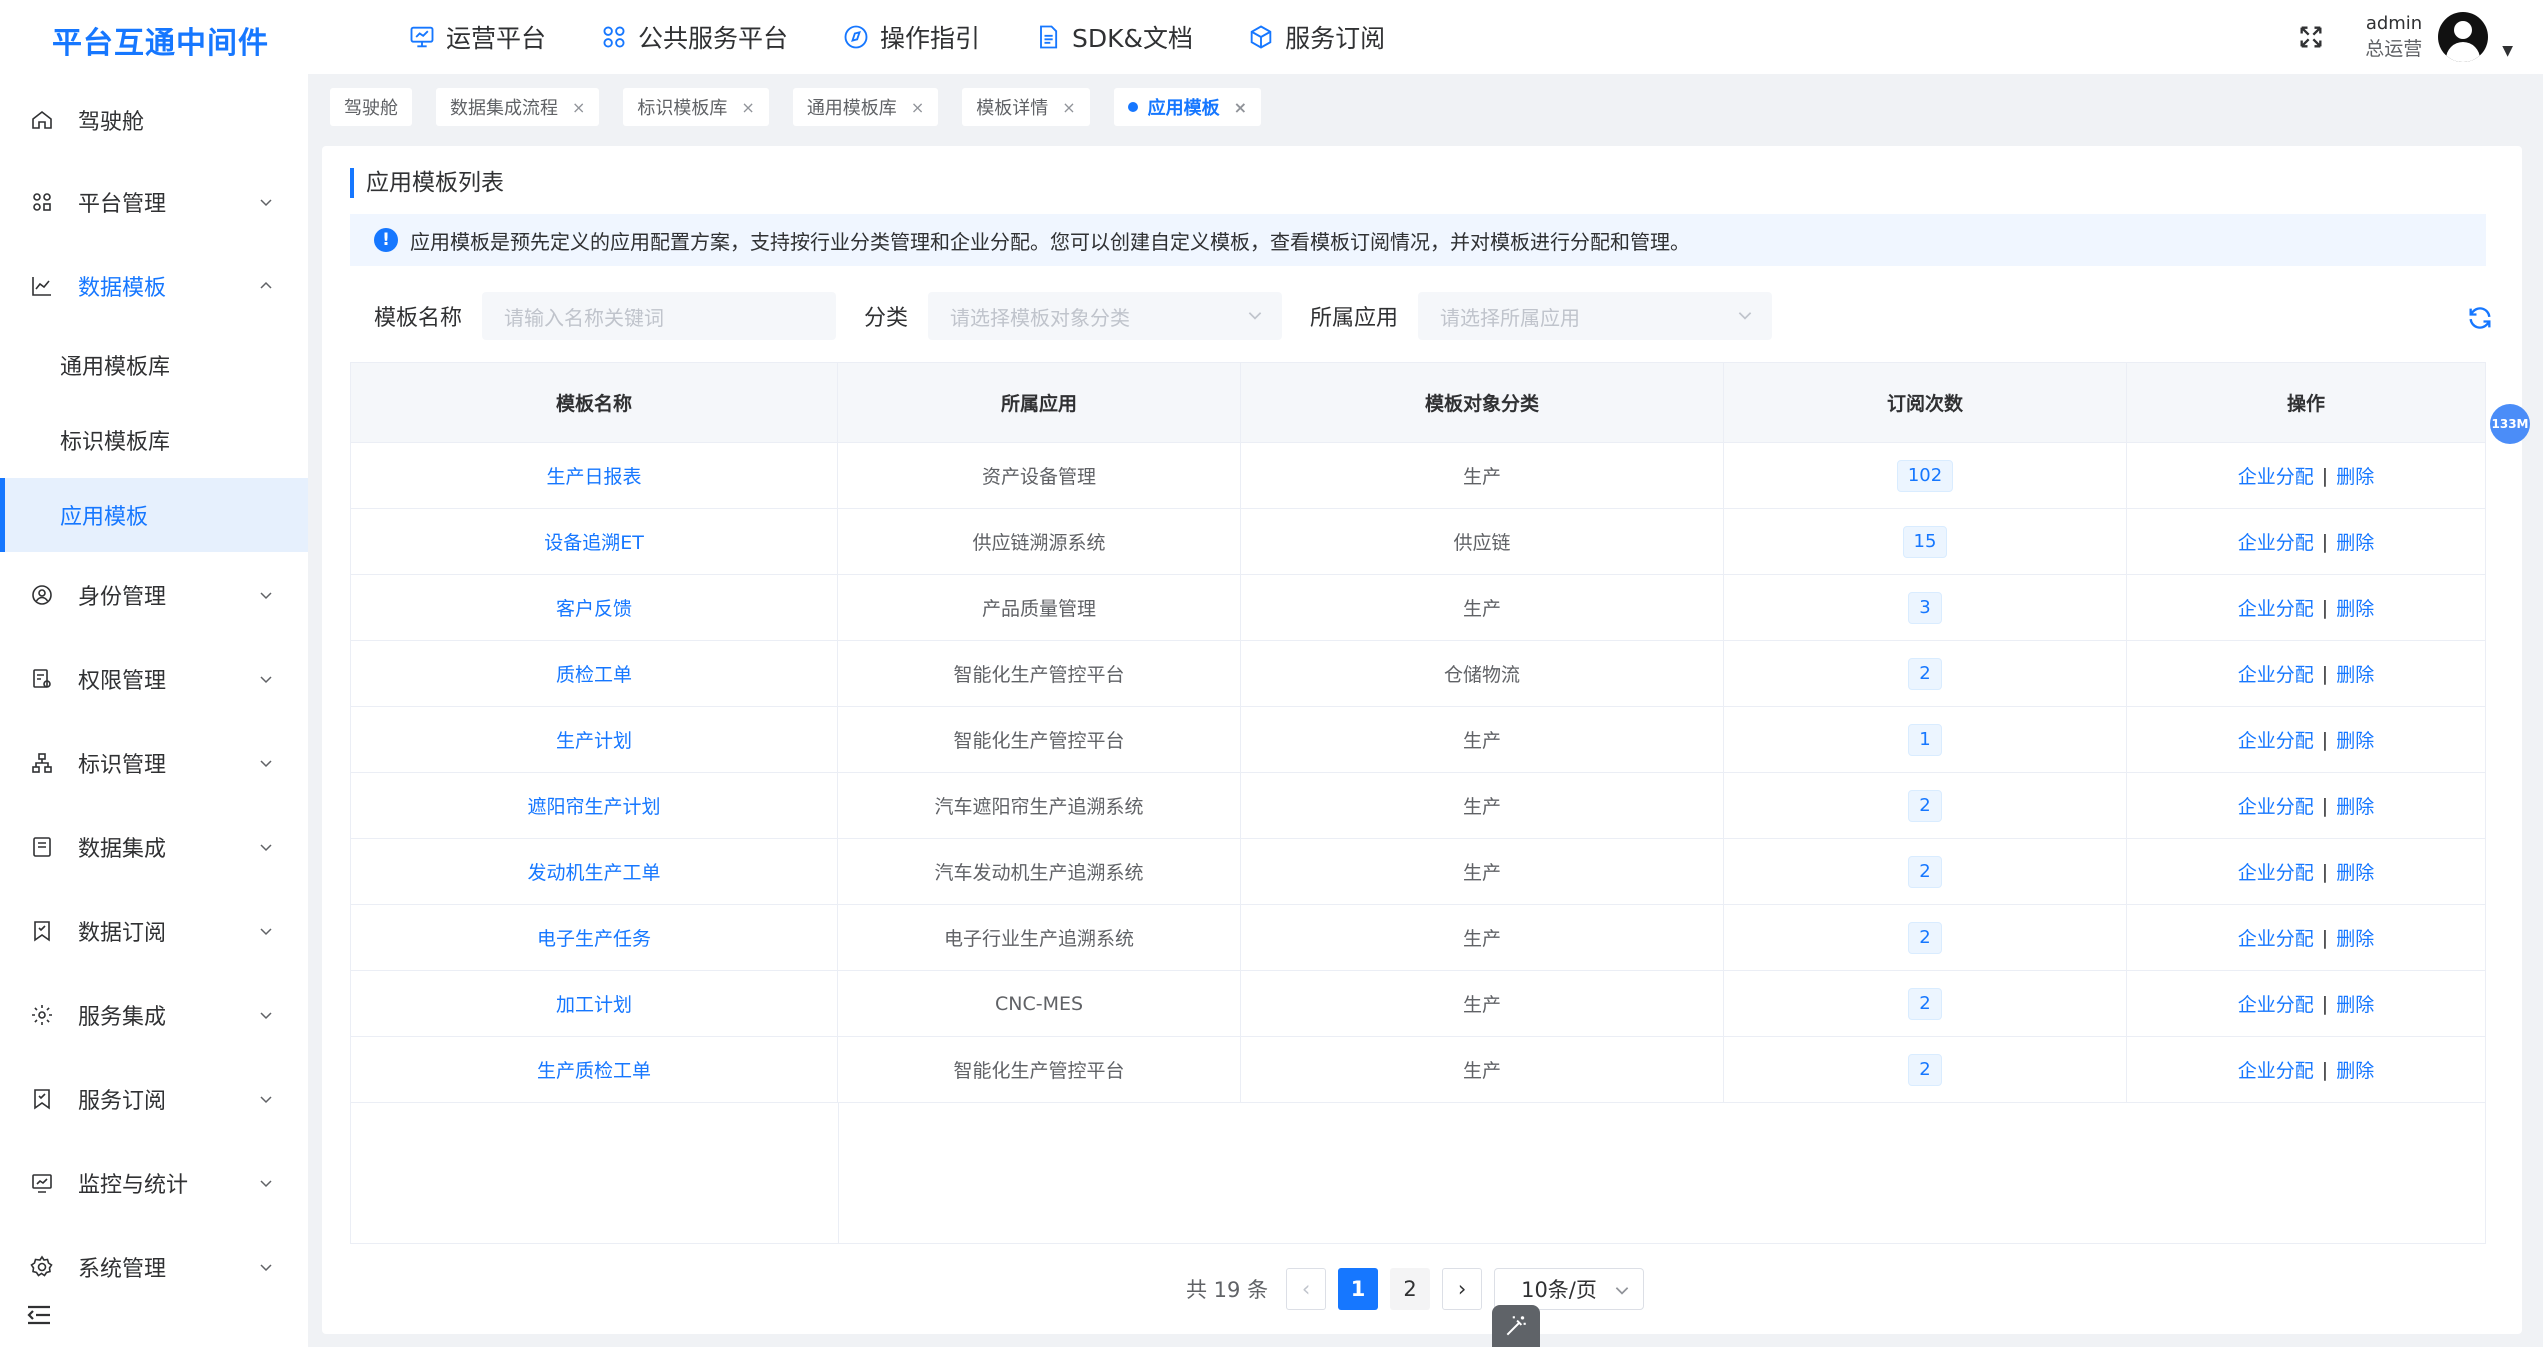 This screenshot has height=1347, width=2543. What do you see at coordinates (594, 673) in the screenshot?
I see `template-name-link: 质检工单` at bounding box center [594, 673].